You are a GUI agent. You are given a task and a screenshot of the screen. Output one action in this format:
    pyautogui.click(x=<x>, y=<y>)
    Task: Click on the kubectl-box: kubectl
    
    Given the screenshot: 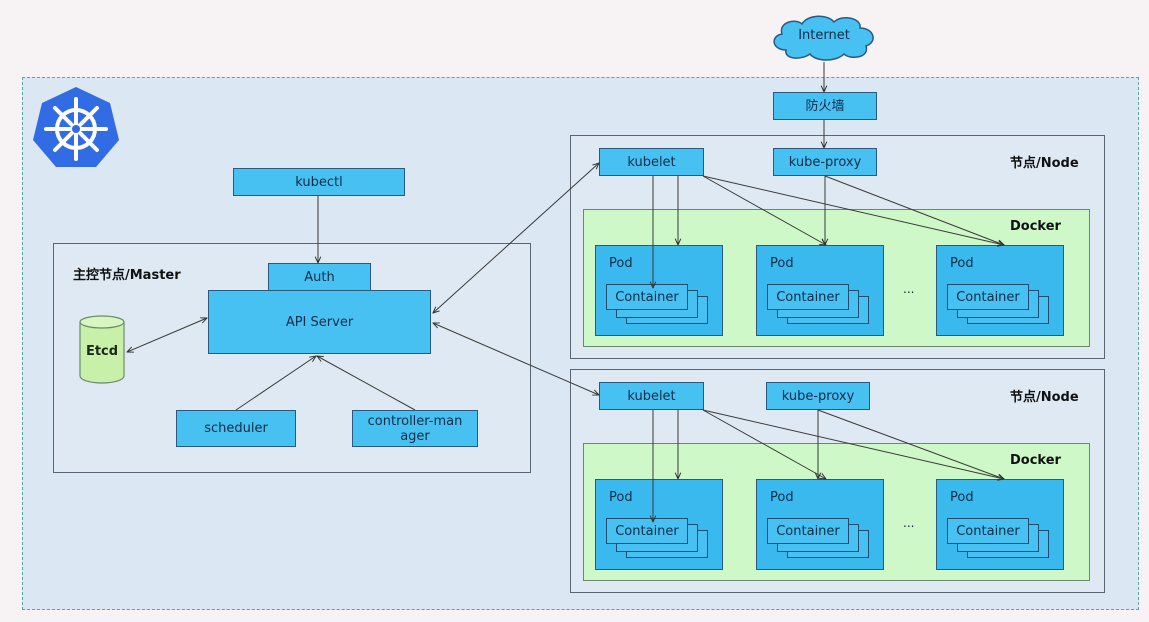 What is the action you would take?
    pyautogui.click(x=319, y=182)
    